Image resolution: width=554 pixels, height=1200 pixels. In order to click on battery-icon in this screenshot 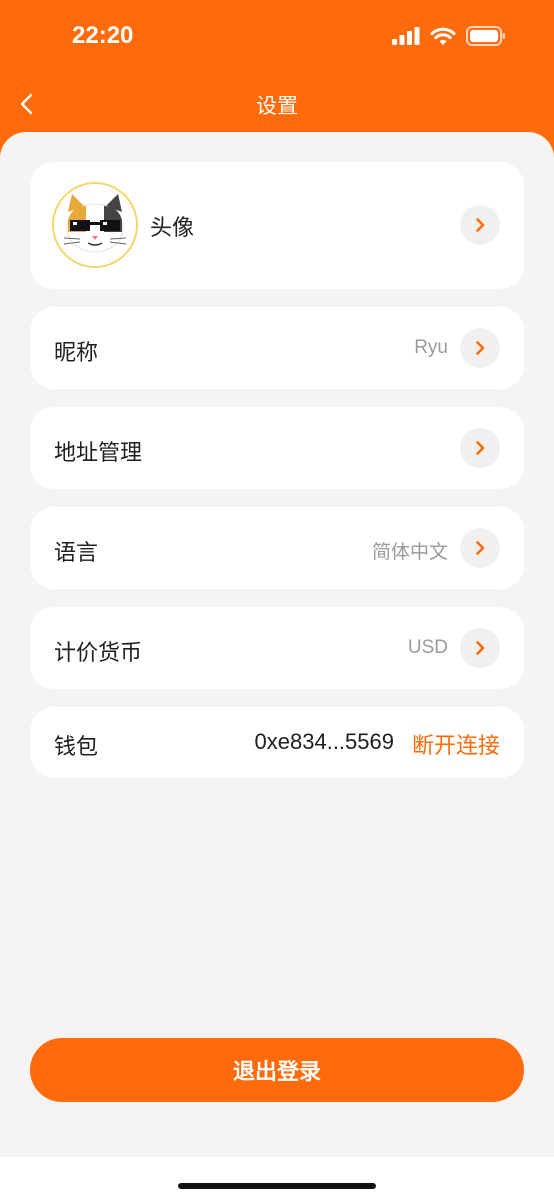, I will do `click(485, 36)`.